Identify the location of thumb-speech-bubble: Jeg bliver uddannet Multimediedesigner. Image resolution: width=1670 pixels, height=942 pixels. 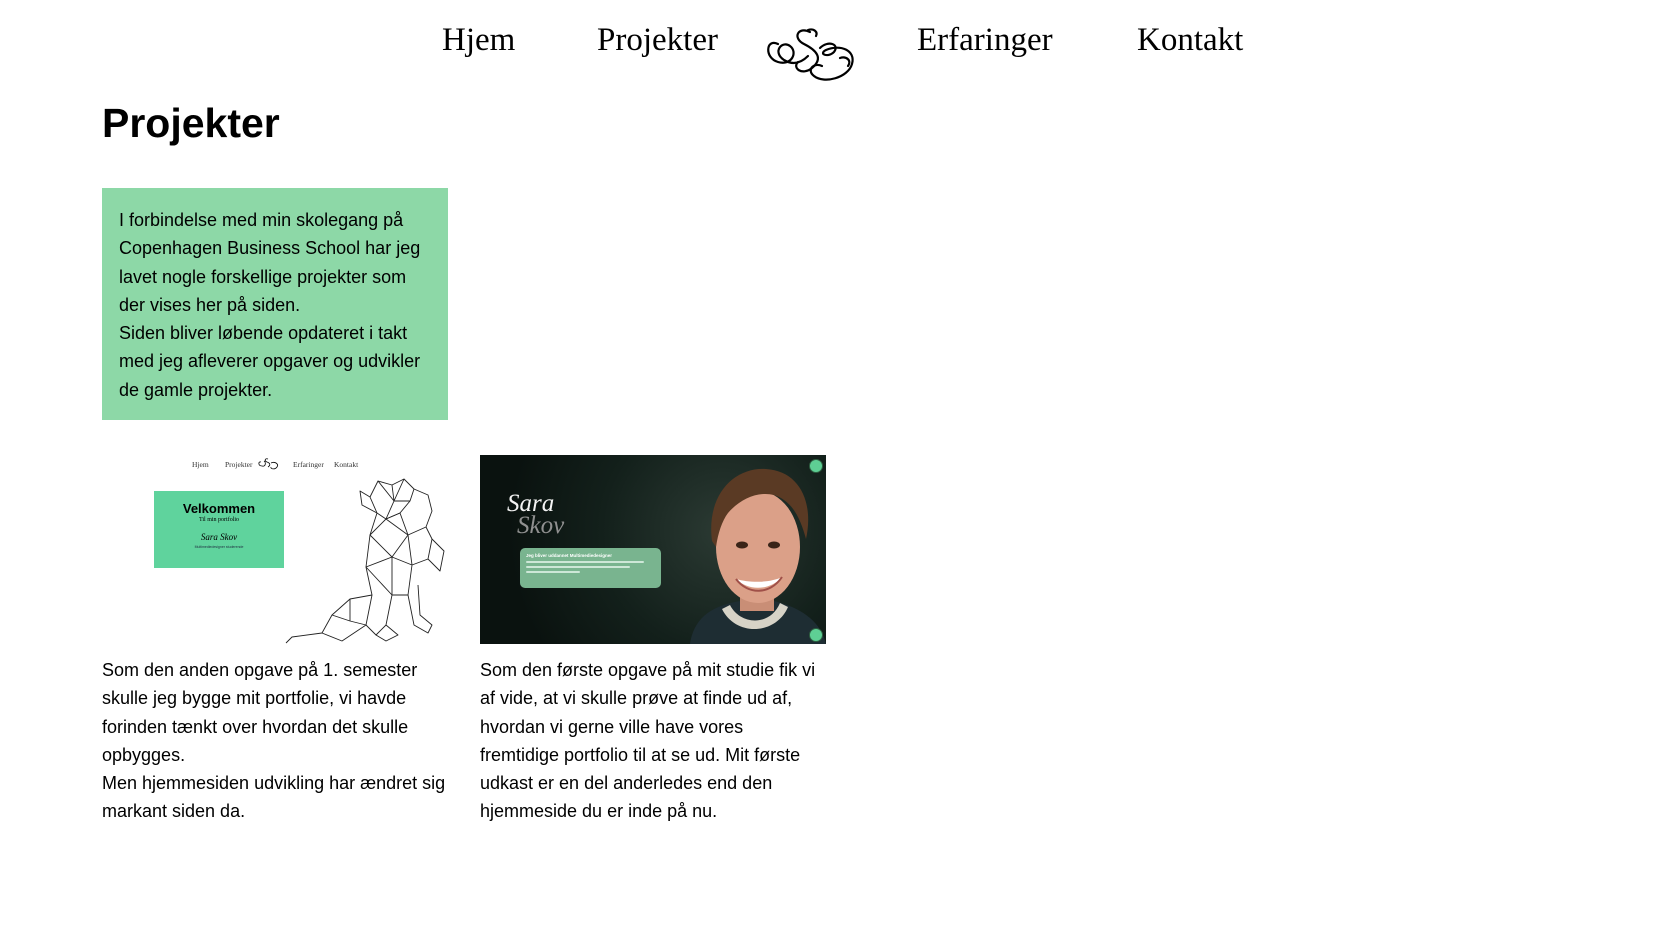
(590, 568).